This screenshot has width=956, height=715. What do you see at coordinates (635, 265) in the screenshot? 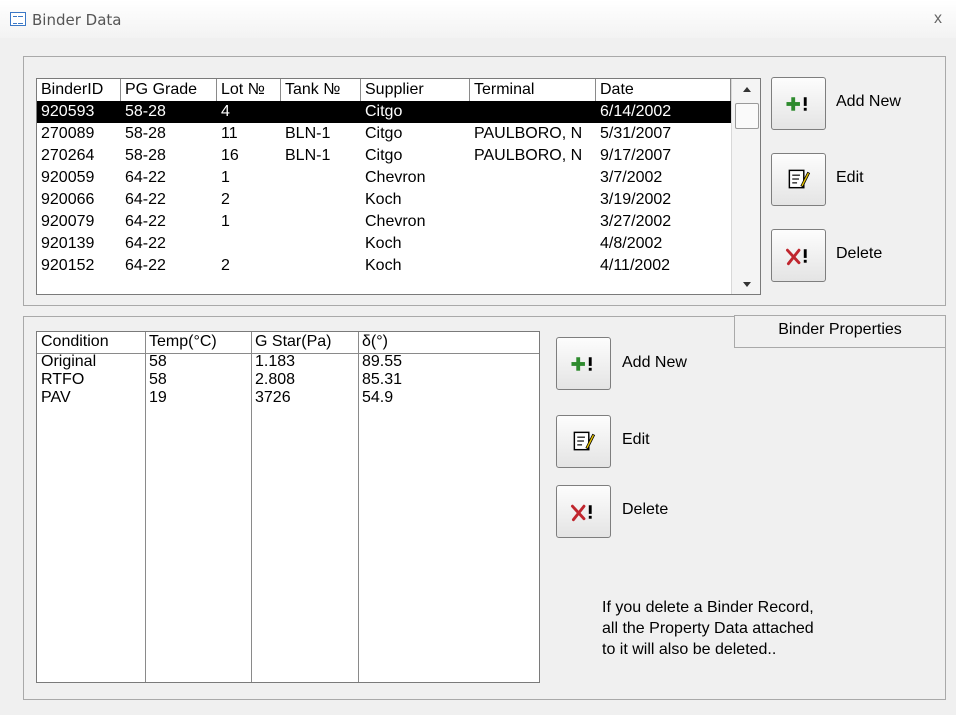
I see `table-cell: 4/11/2002` at bounding box center [635, 265].